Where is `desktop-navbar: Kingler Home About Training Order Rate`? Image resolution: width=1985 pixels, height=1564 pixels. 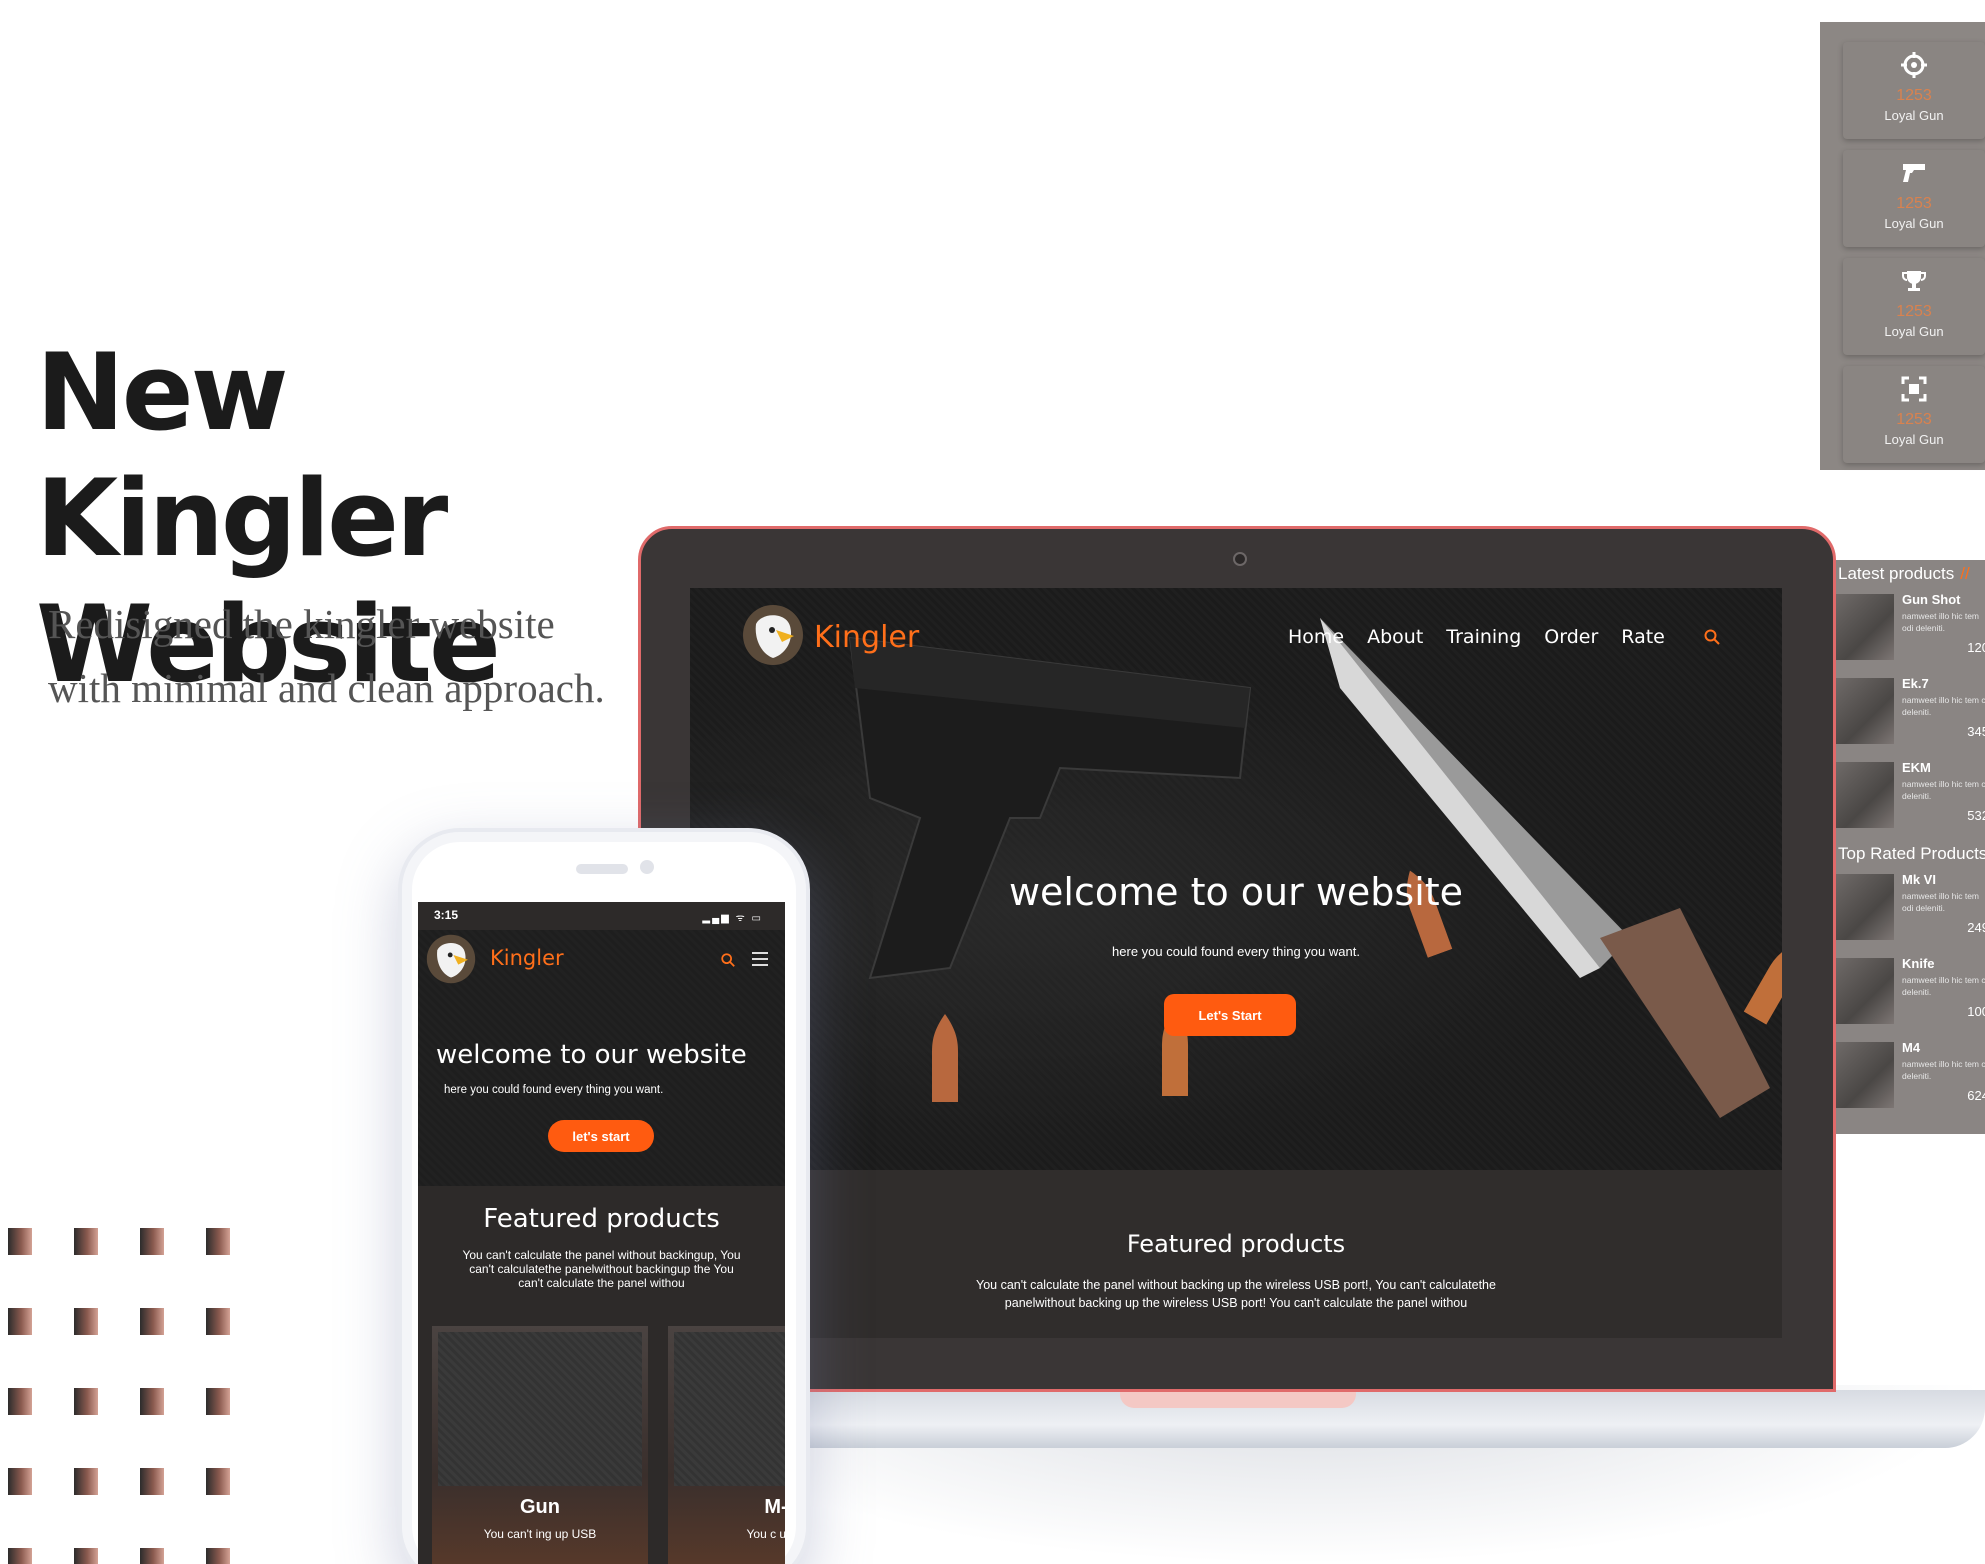 desktop-navbar: Kingler Home About Training Order Rate is located at coordinates (1236, 638).